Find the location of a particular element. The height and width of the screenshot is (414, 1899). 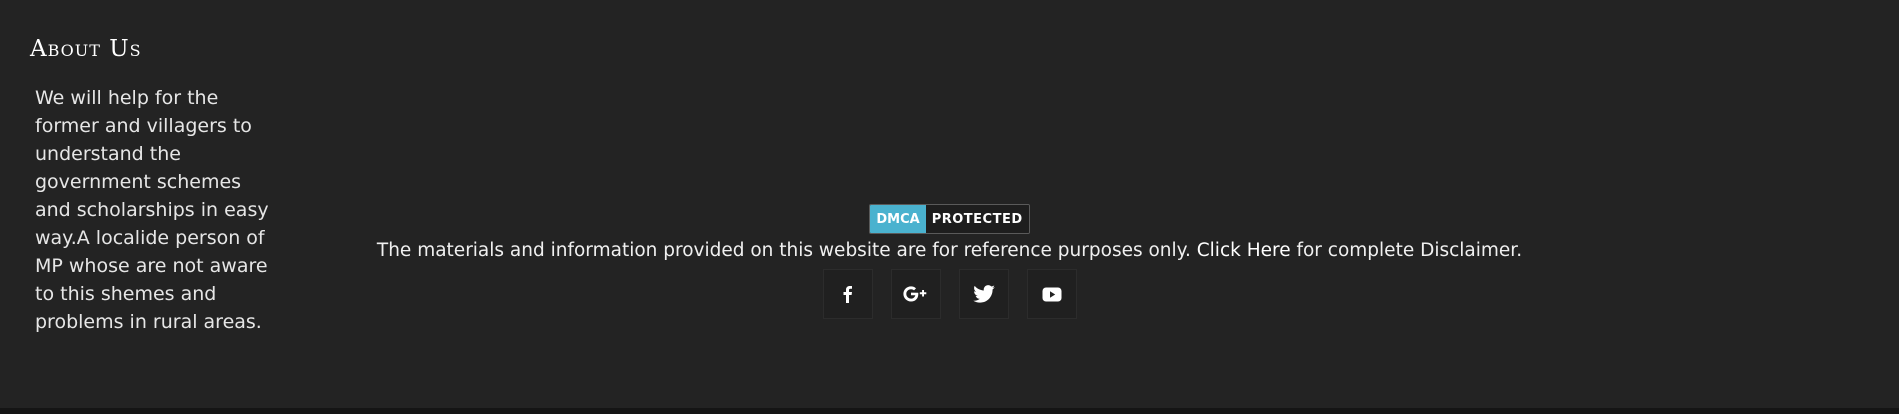

facebook-button is located at coordinates (847, 294).